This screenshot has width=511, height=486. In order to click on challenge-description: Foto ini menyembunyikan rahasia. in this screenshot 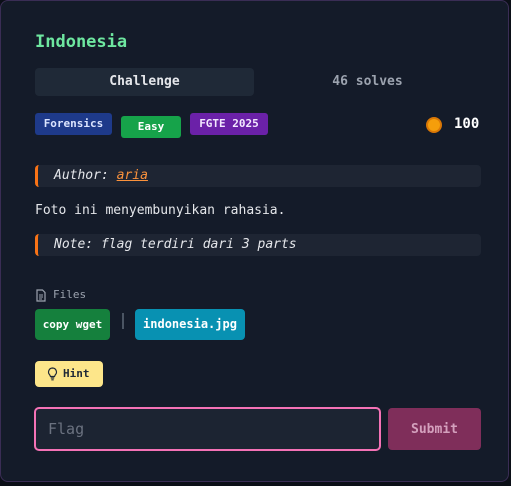, I will do `click(160, 210)`.